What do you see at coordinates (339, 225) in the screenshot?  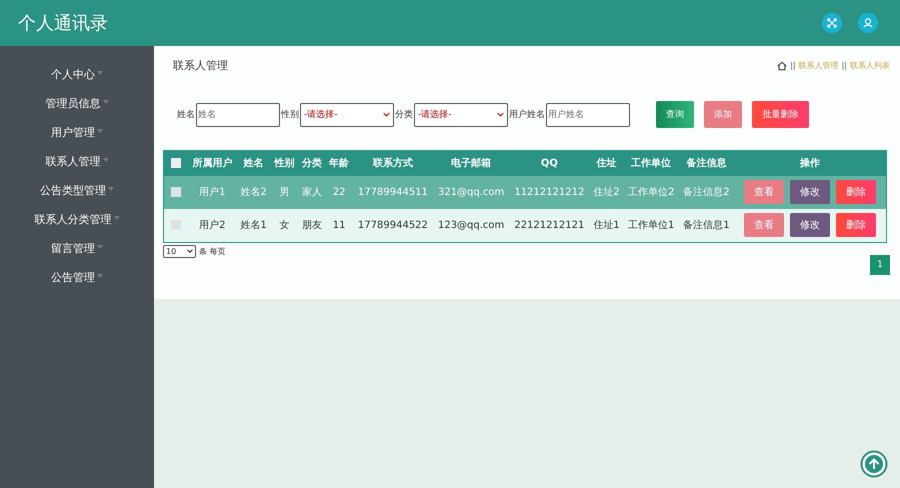 I see `table-cell: 11` at bounding box center [339, 225].